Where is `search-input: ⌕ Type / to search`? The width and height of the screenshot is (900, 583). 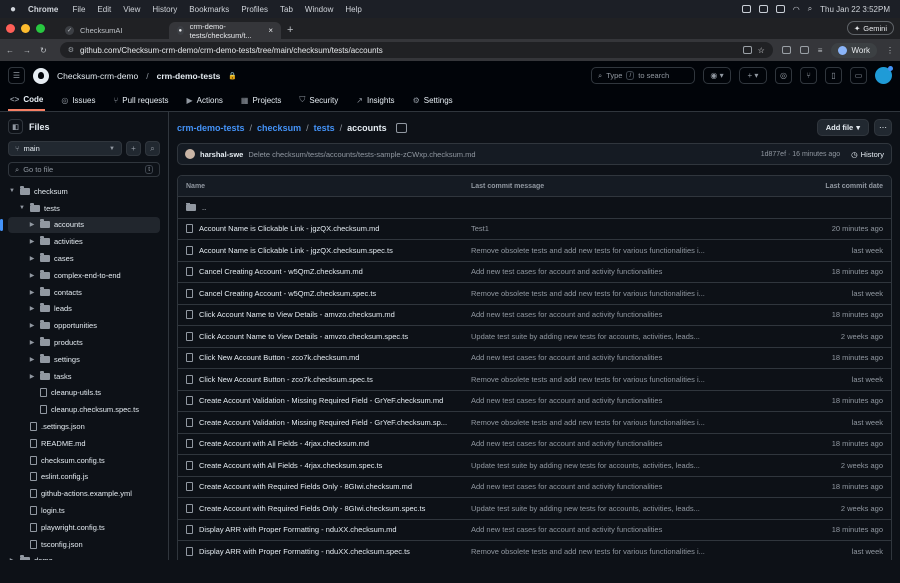
search-input: ⌕ Type / to search is located at coordinates (643, 75).